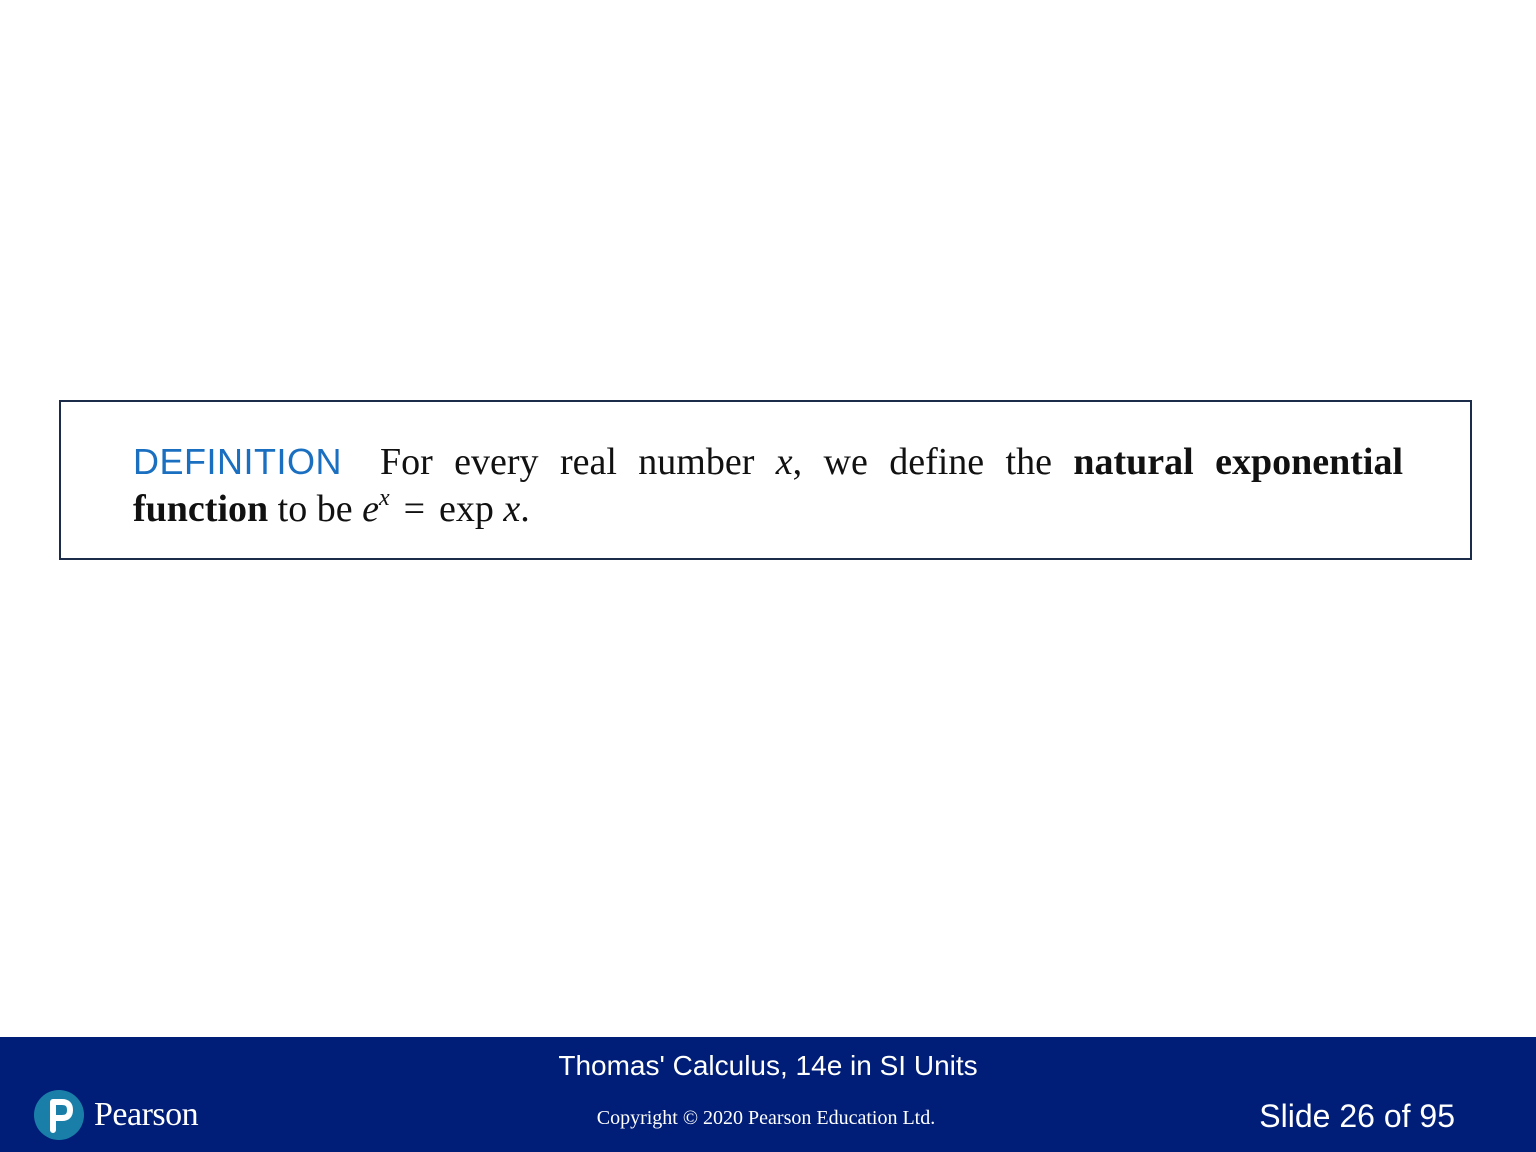 This screenshot has height=1152, width=1536. Describe the element at coordinates (525, 509) in the screenshot. I see `definition-period: .` at that location.